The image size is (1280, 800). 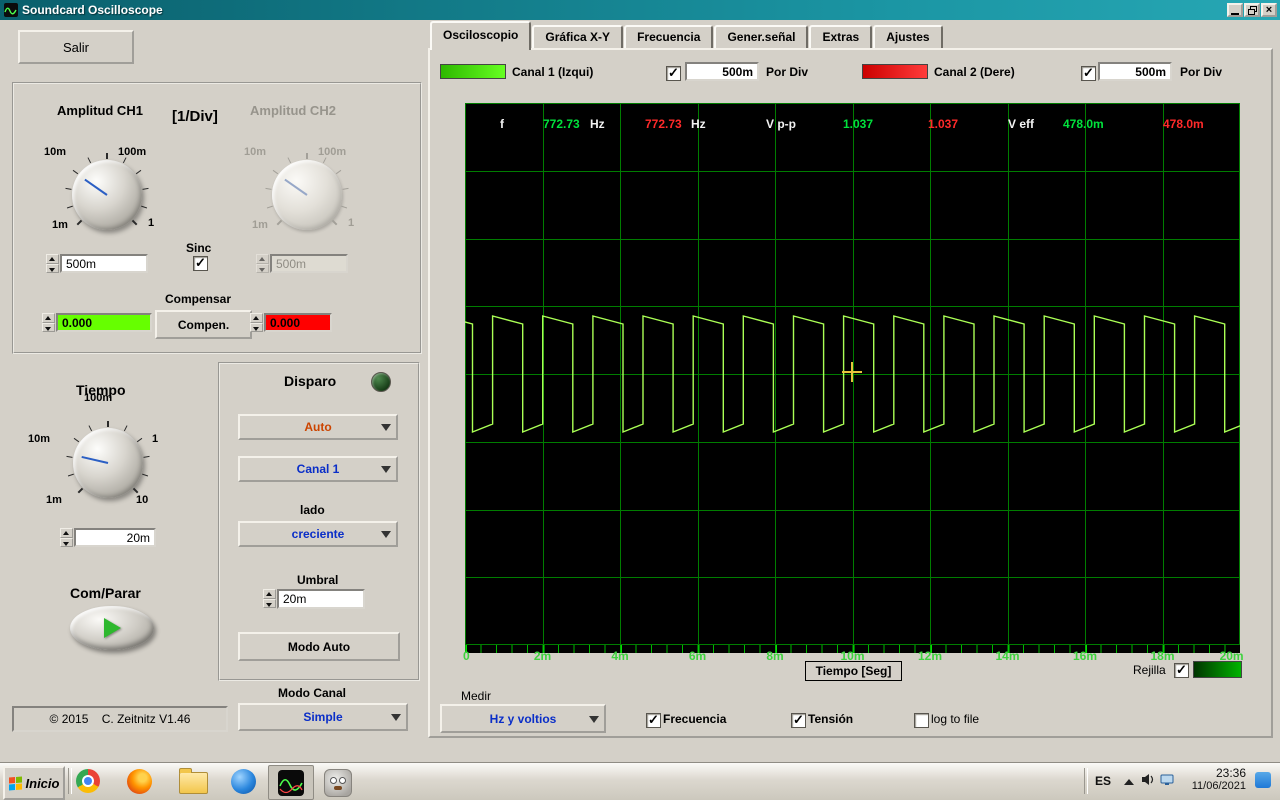 I want to click on tab-gener-se-al: Gener.señal, so click(x=761, y=36).